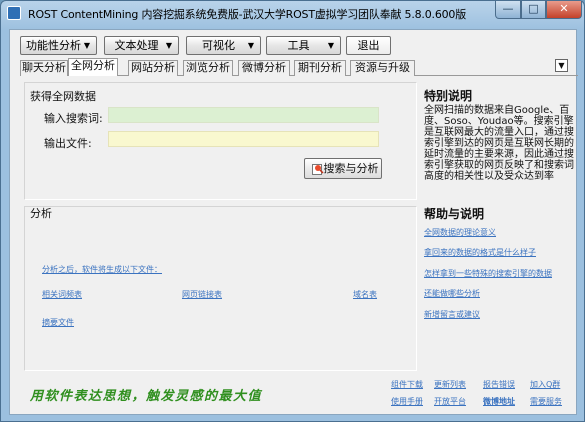  I want to click on app-icon, so click(14, 13).